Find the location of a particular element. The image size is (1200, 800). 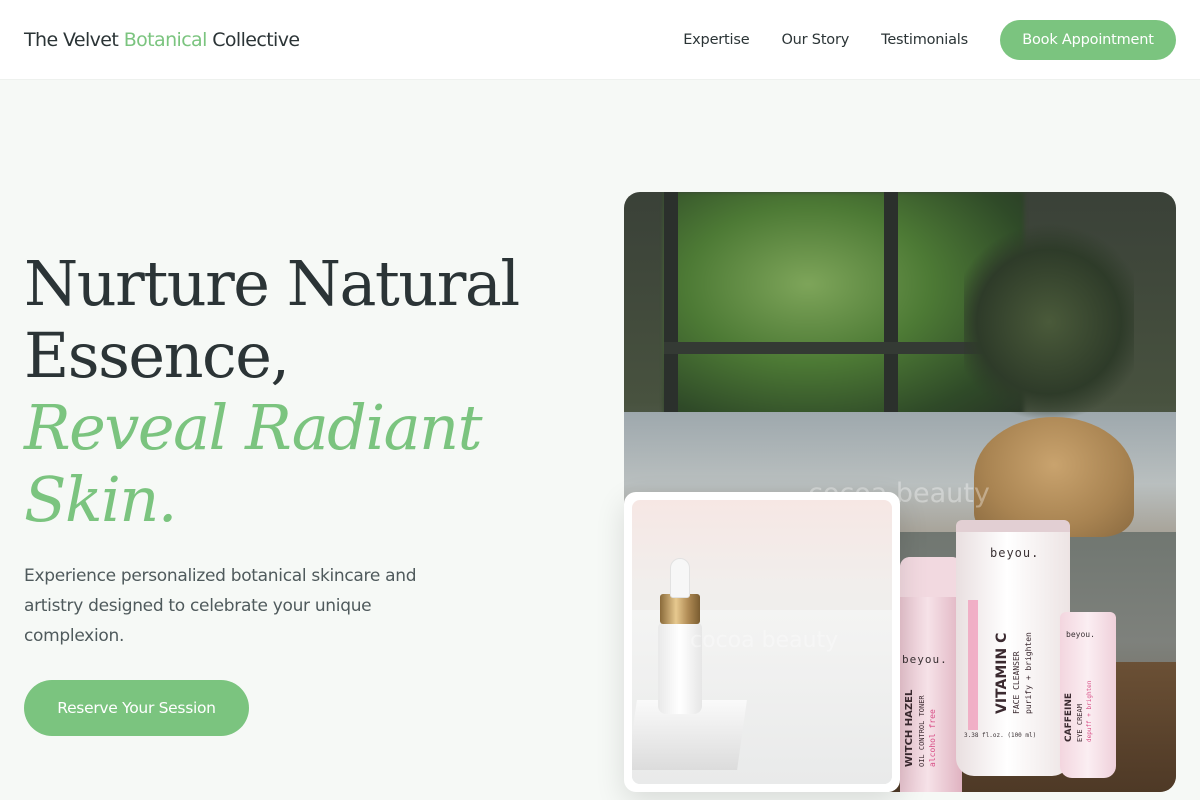

serum-bottle-collar is located at coordinates (680, 609).